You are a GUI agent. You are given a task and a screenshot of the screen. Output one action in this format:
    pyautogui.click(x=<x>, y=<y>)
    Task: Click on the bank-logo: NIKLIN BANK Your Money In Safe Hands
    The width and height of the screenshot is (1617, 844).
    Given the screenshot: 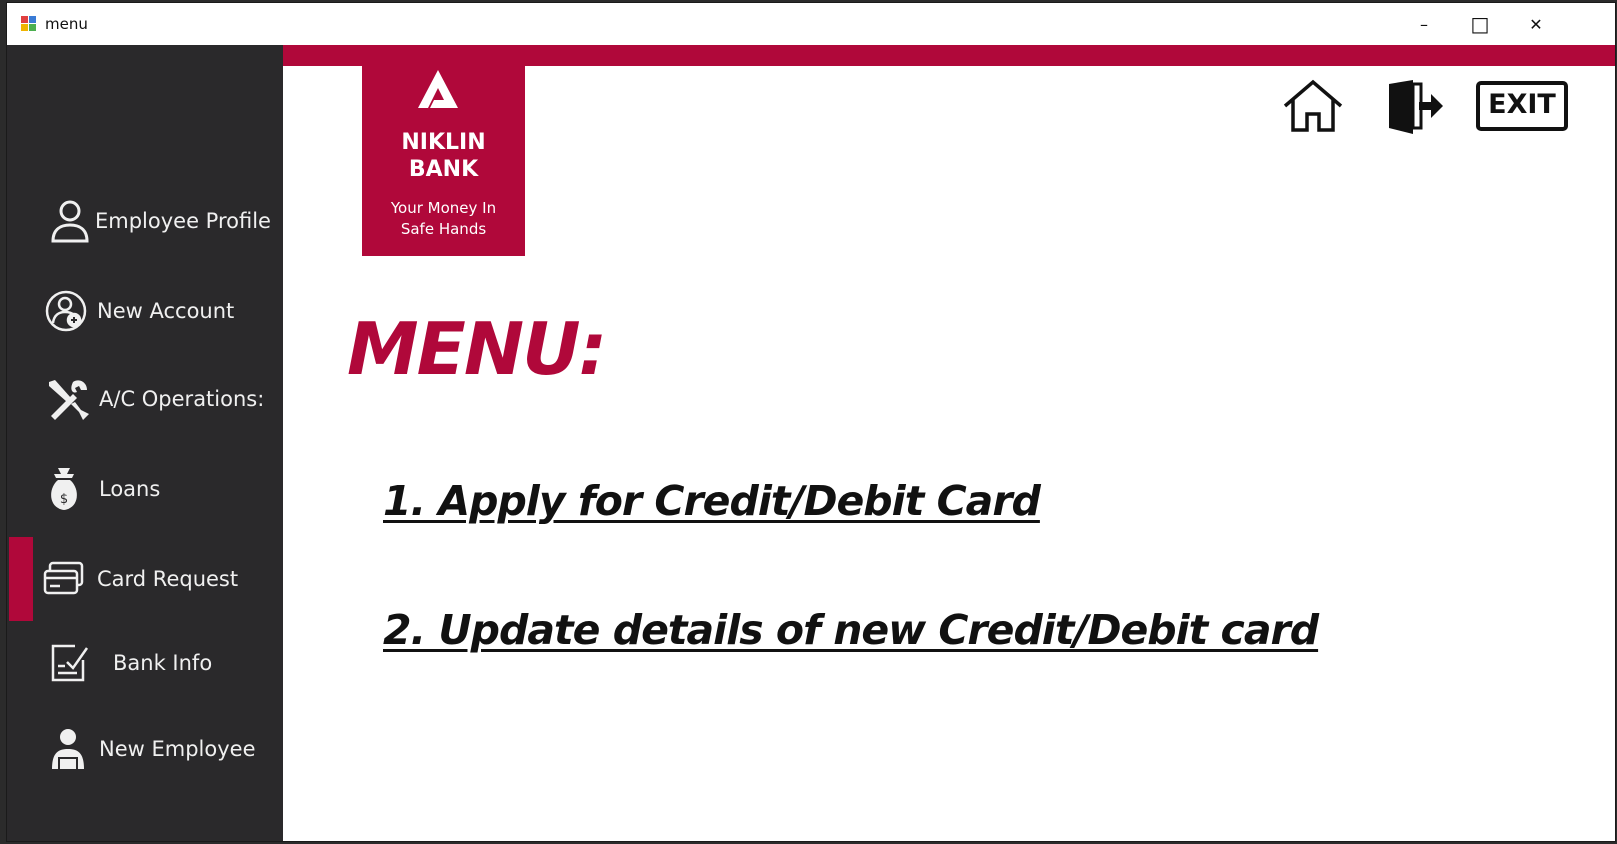 What is the action you would take?
    pyautogui.click(x=443, y=161)
    